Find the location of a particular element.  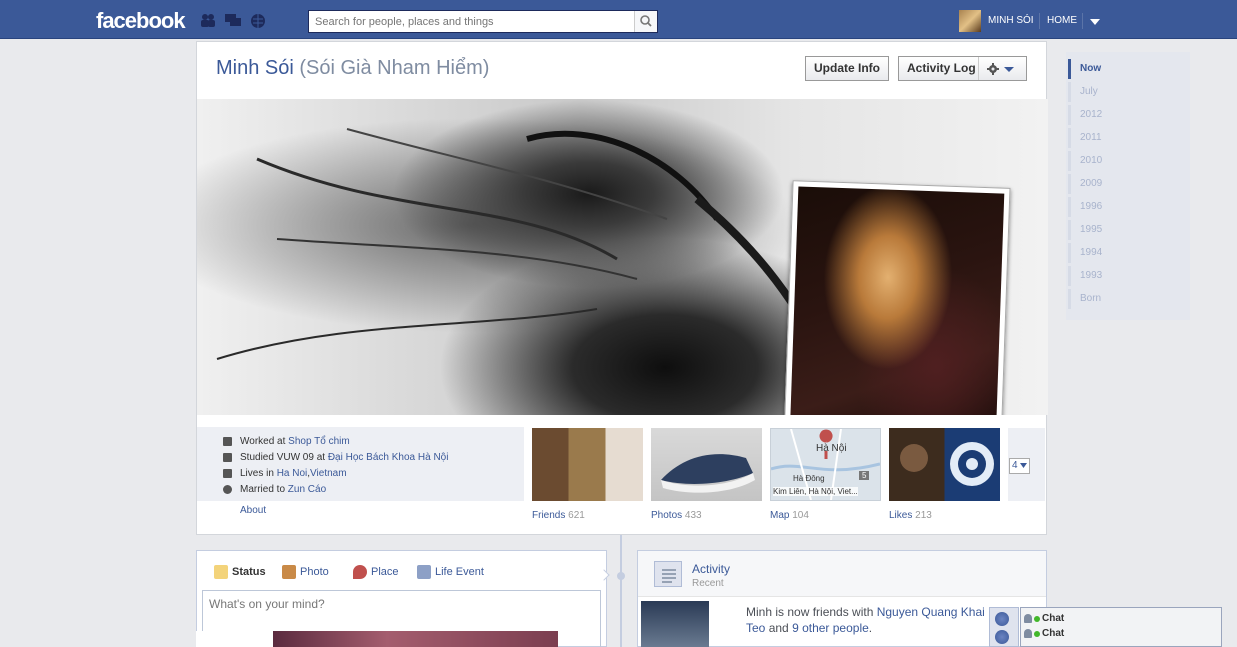

likes-thumbnail is located at coordinates (944, 464).